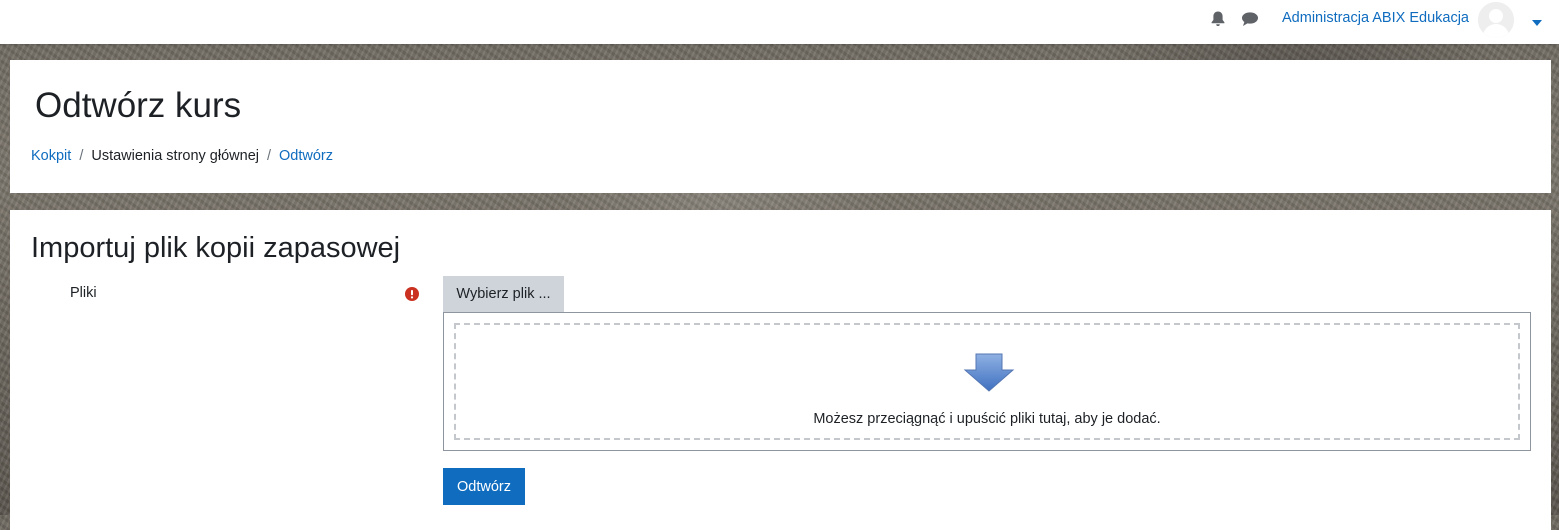 Image resolution: width=1559 pixels, height=530 pixels. What do you see at coordinates (216, 248) in the screenshot?
I see `section-title: Importuj plik kopii zapasowej` at bounding box center [216, 248].